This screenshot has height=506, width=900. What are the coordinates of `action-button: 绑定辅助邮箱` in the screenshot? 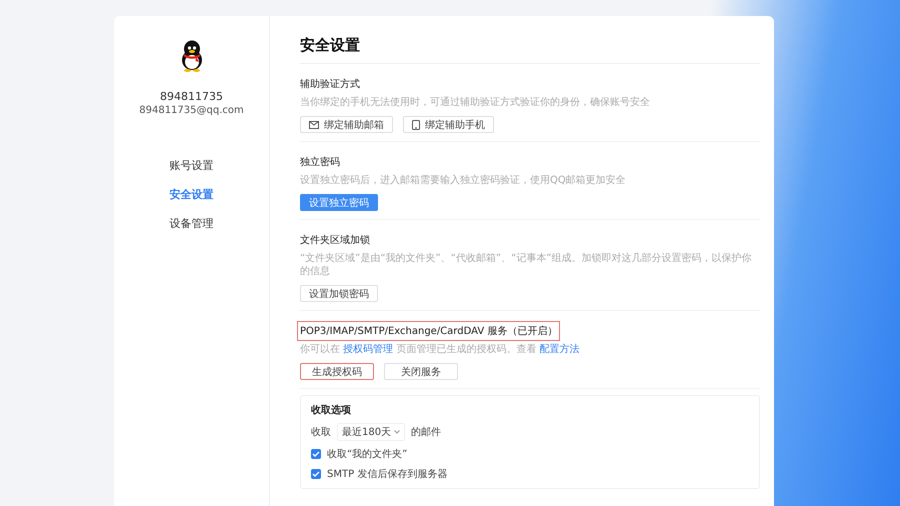 It's located at (346, 124).